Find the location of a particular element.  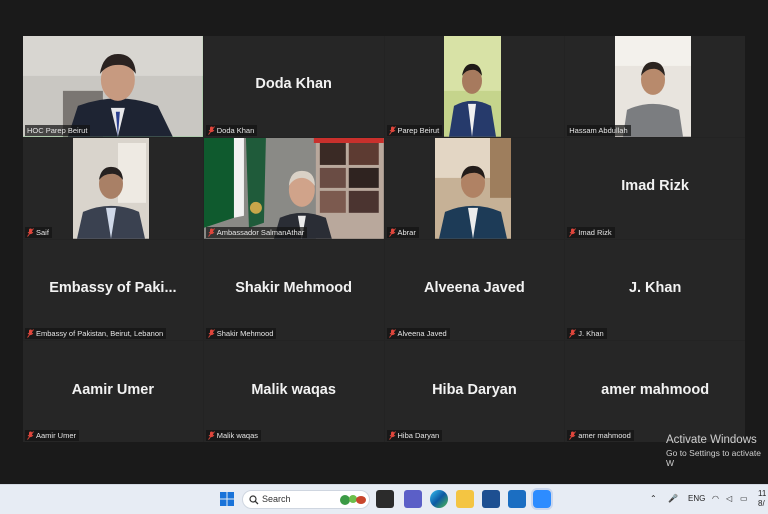

participant-name-label: Shakir Mehmood is located at coordinates (241, 334).